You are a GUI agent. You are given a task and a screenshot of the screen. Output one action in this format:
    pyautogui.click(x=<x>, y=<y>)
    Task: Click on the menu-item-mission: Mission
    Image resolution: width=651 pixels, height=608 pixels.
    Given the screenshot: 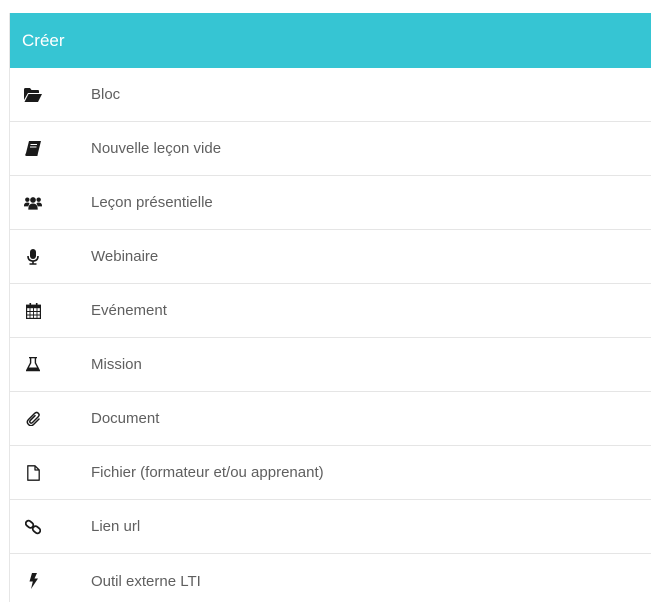 What is the action you would take?
    pyautogui.click(x=330, y=365)
    